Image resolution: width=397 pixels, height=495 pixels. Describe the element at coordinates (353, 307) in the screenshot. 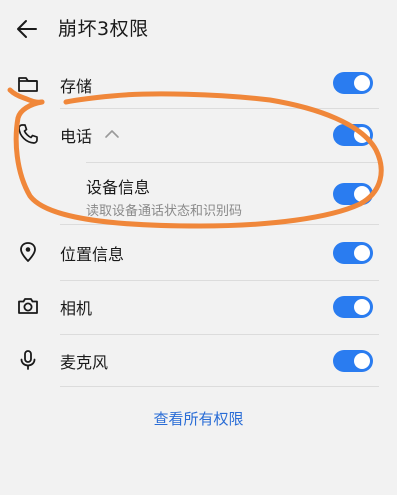

I see `camera-toggle` at that location.